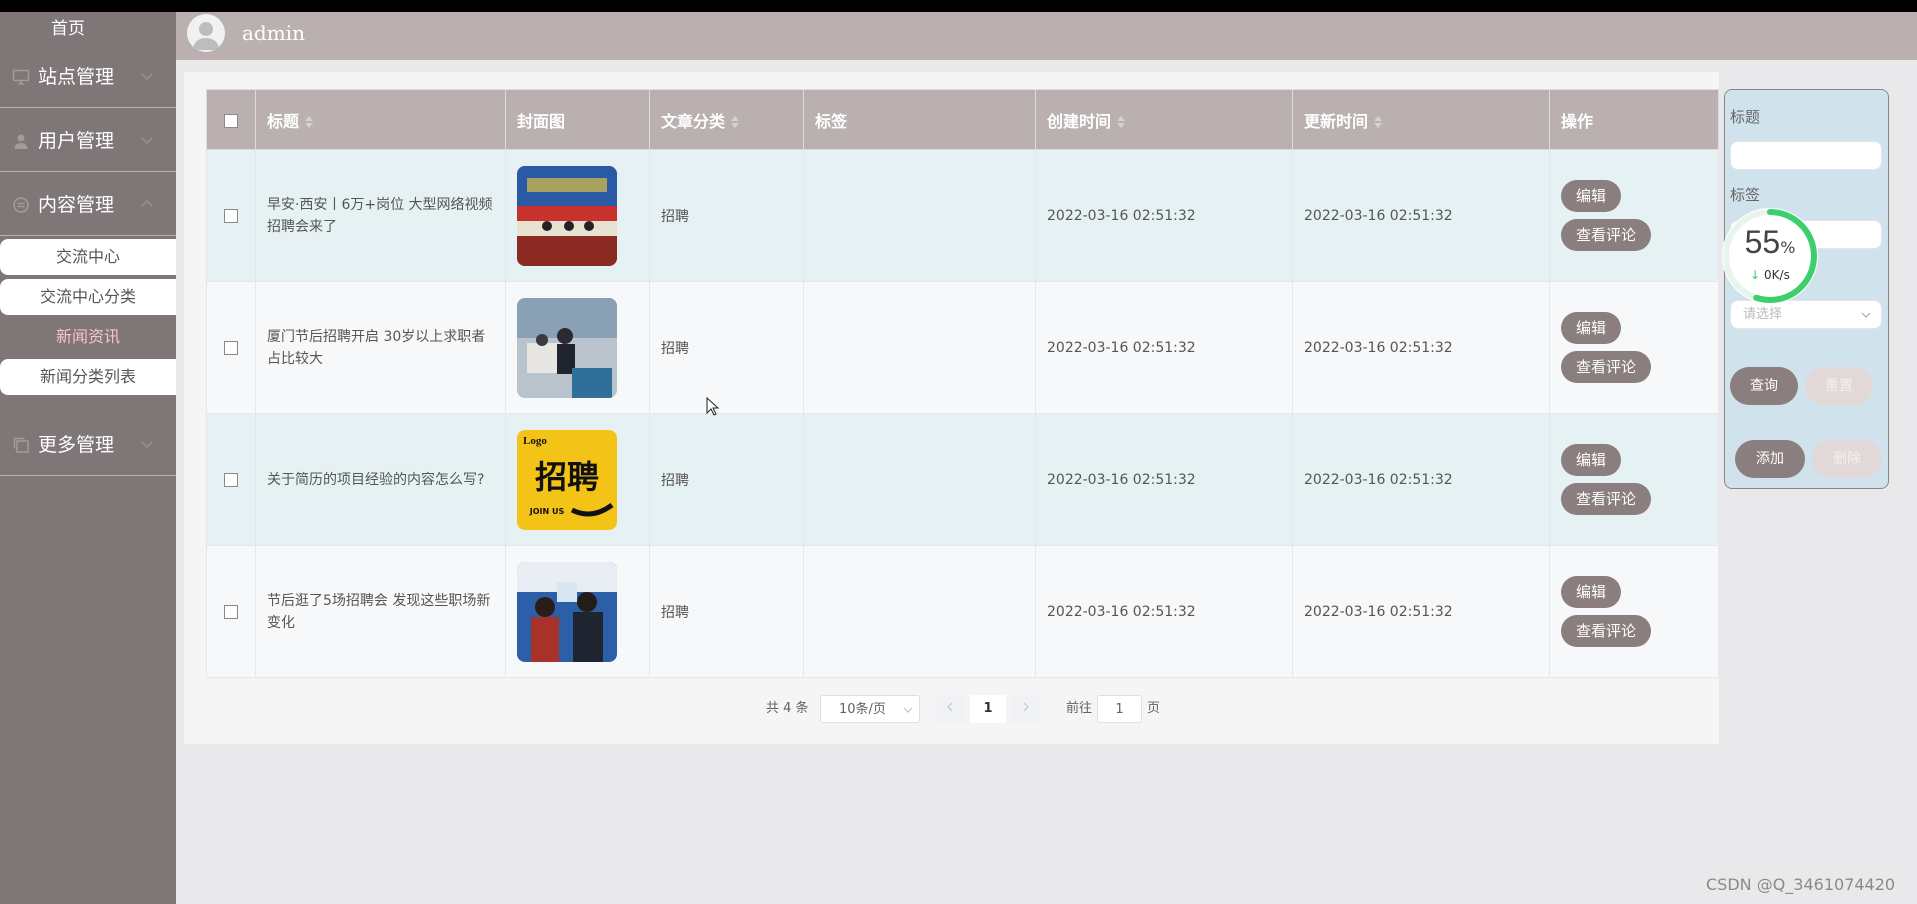 This screenshot has height=904, width=1917. I want to click on cover-image: Logo 招聘 JOIN US, so click(567, 479).